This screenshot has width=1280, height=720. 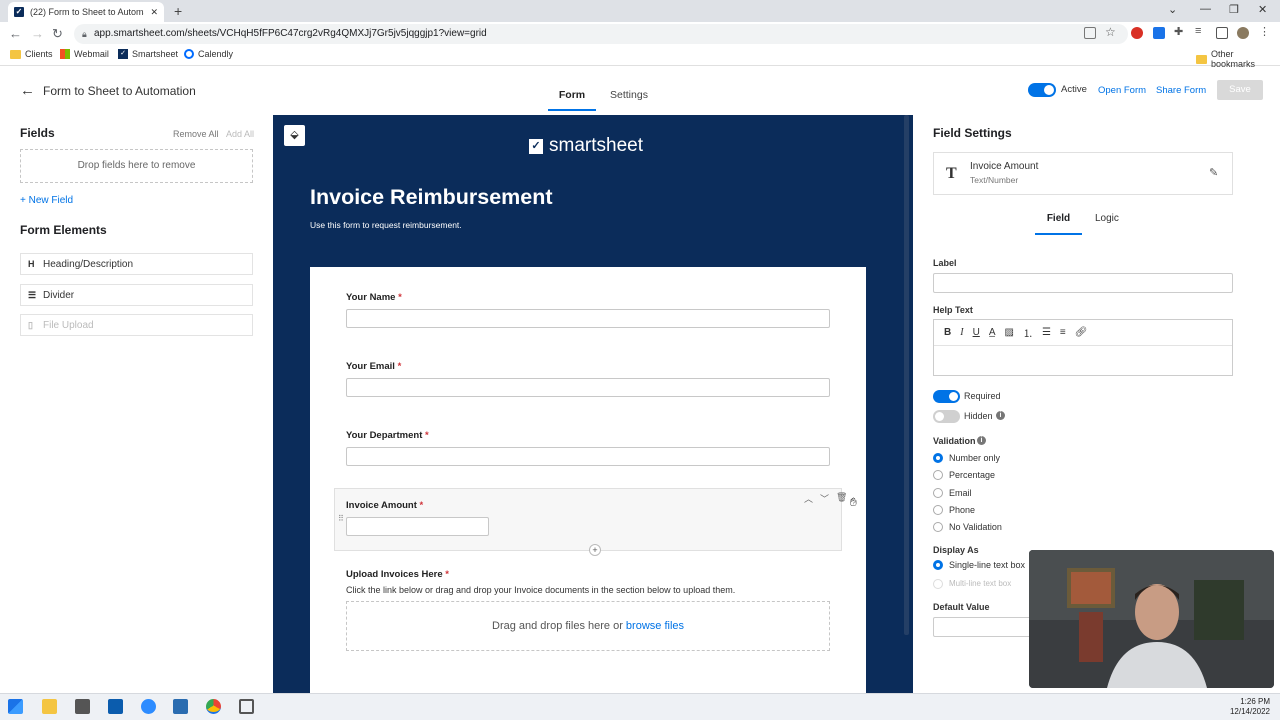 What do you see at coordinates (82, 706) in the screenshot?
I see `calculator-icon` at bounding box center [82, 706].